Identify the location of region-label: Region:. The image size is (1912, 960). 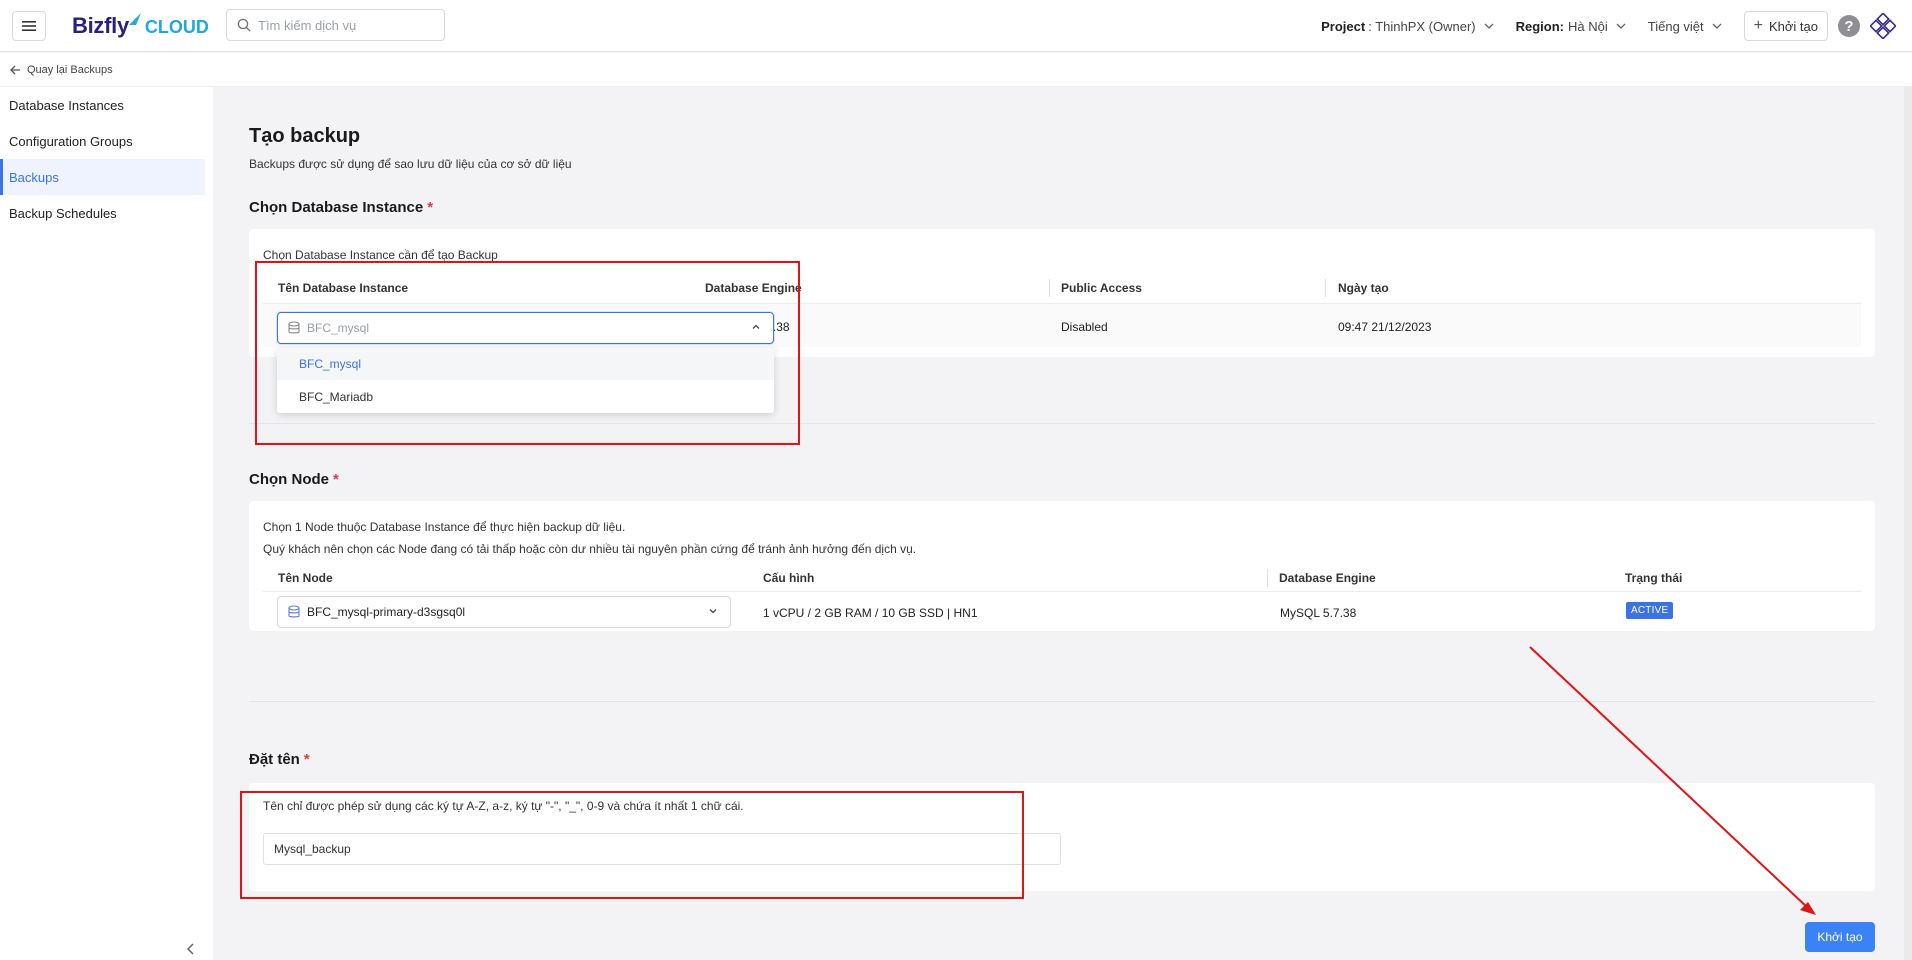
(1540, 26).